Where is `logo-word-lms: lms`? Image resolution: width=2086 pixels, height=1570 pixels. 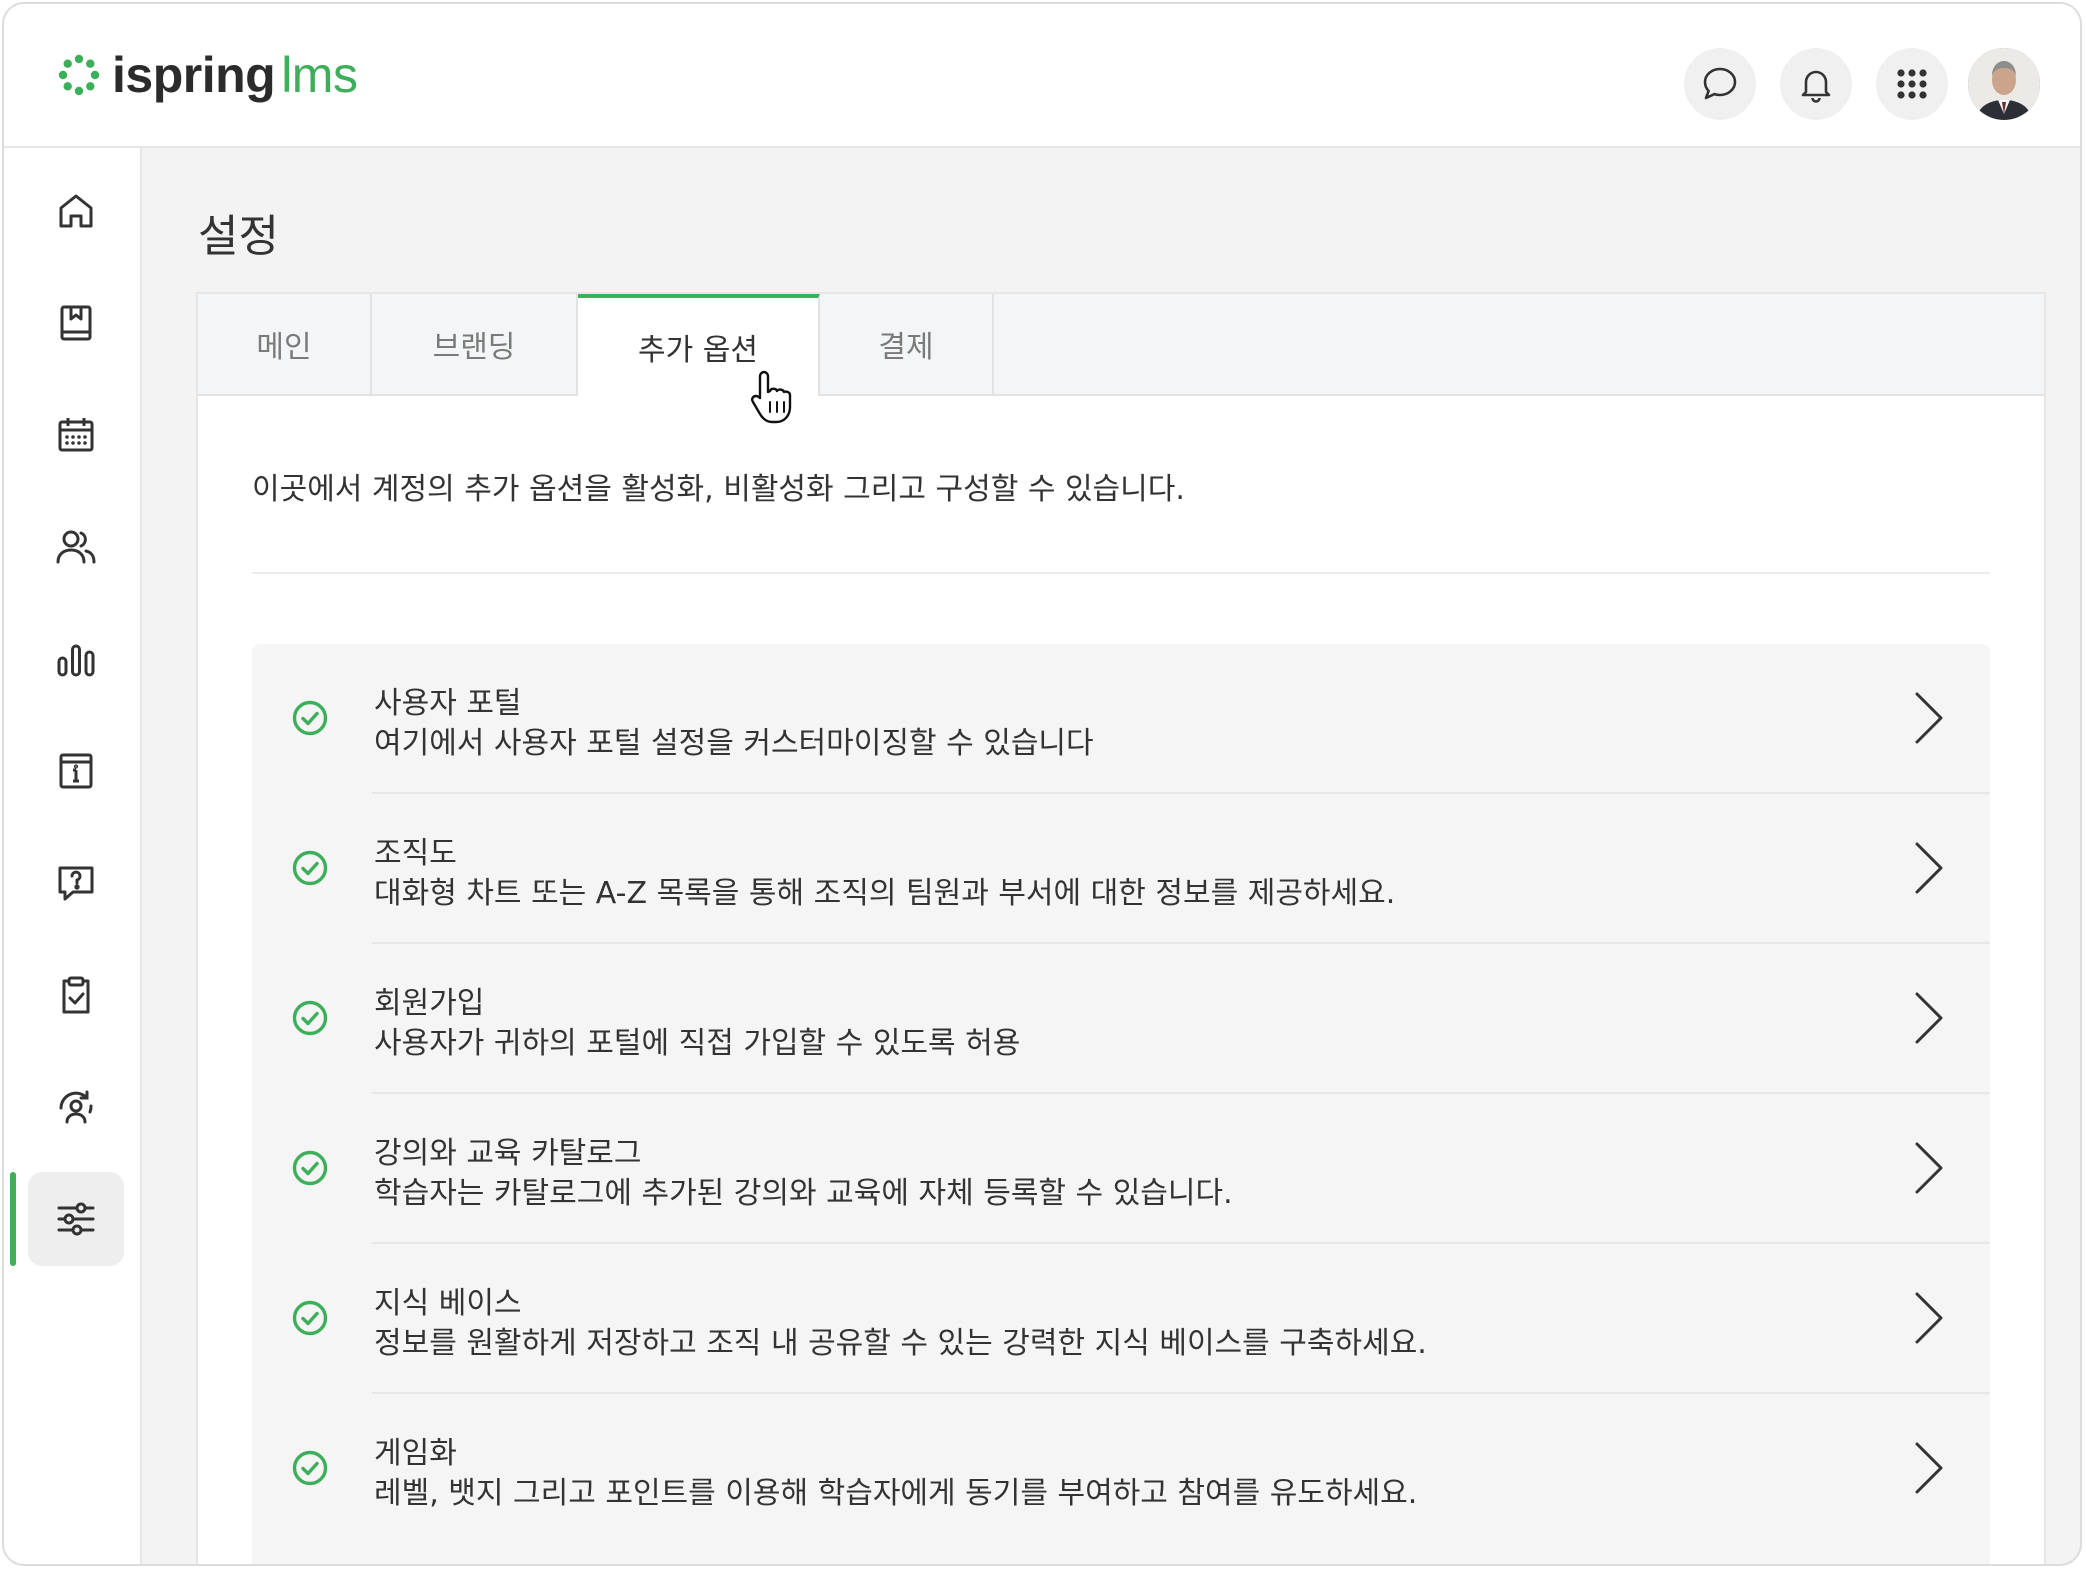 logo-word-lms: lms is located at coordinates (319, 75).